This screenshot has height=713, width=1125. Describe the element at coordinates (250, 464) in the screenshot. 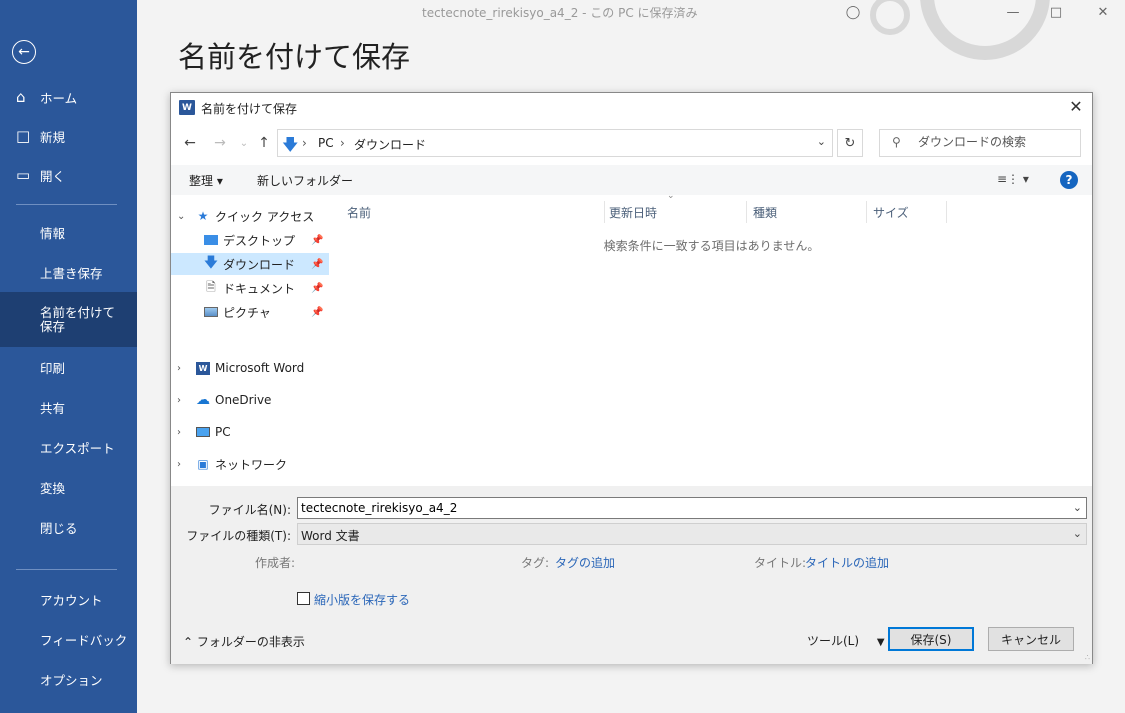

I see `tree-item-network: › ▣ ネットワーク` at that location.